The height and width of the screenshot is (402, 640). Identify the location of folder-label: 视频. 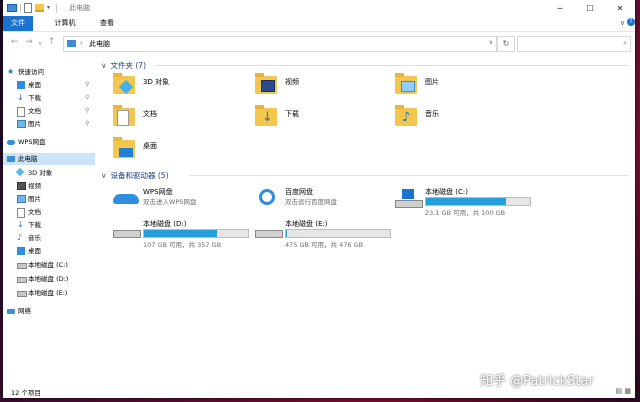
(292, 82).